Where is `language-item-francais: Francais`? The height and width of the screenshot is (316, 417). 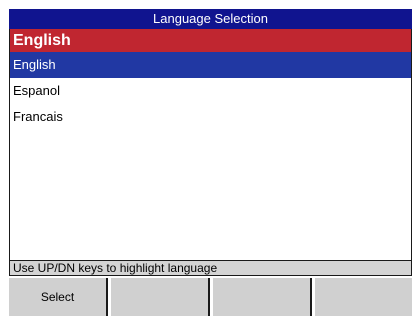
language-item-francais: Francais is located at coordinates (210, 117).